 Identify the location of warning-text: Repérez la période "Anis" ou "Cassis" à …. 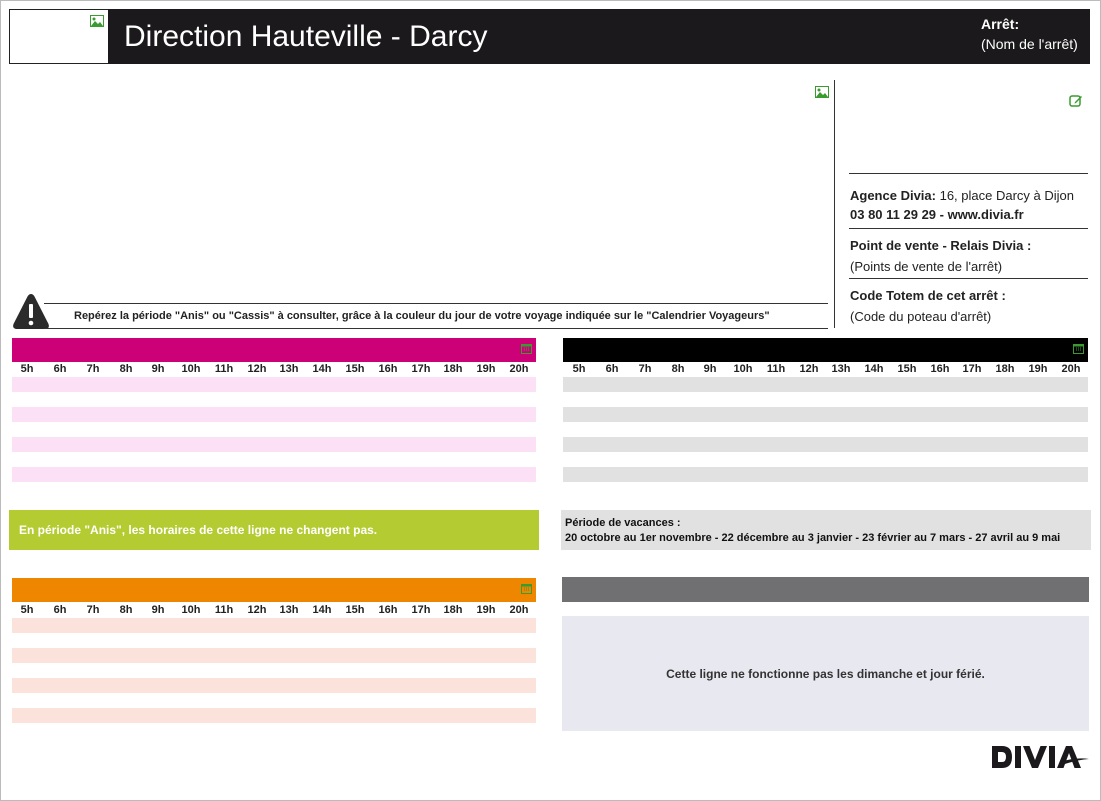
(422, 316).